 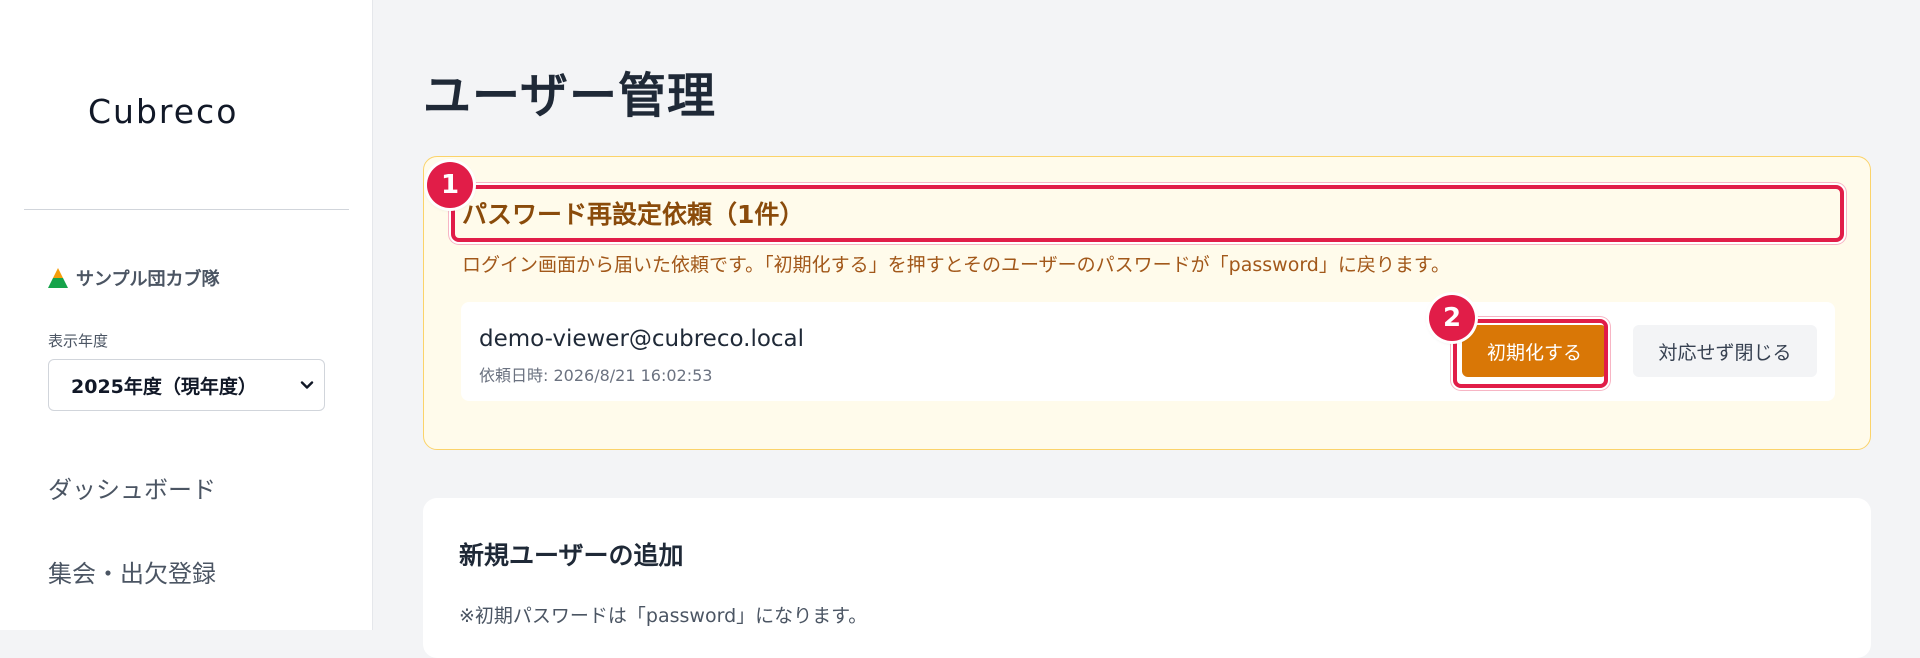 What do you see at coordinates (571, 555) in the screenshot?
I see `add-user-heading: 新規ユーザーの追加` at bounding box center [571, 555].